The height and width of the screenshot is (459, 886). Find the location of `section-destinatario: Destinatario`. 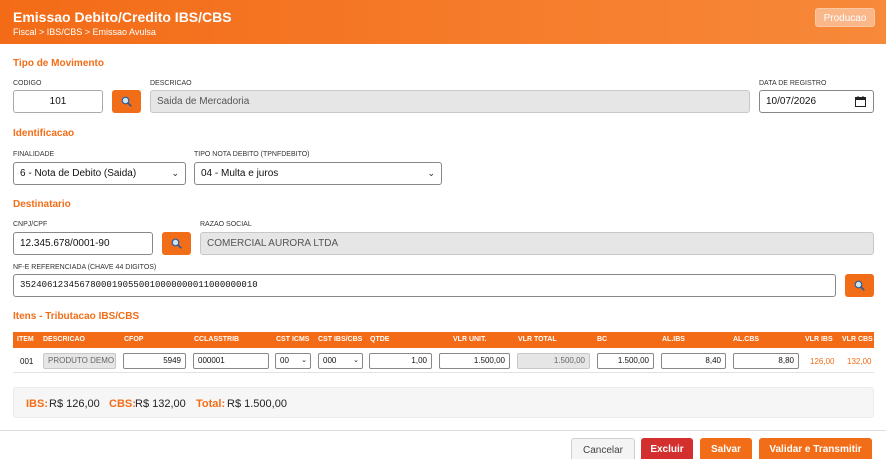

section-destinatario: Destinatario is located at coordinates (42, 204).